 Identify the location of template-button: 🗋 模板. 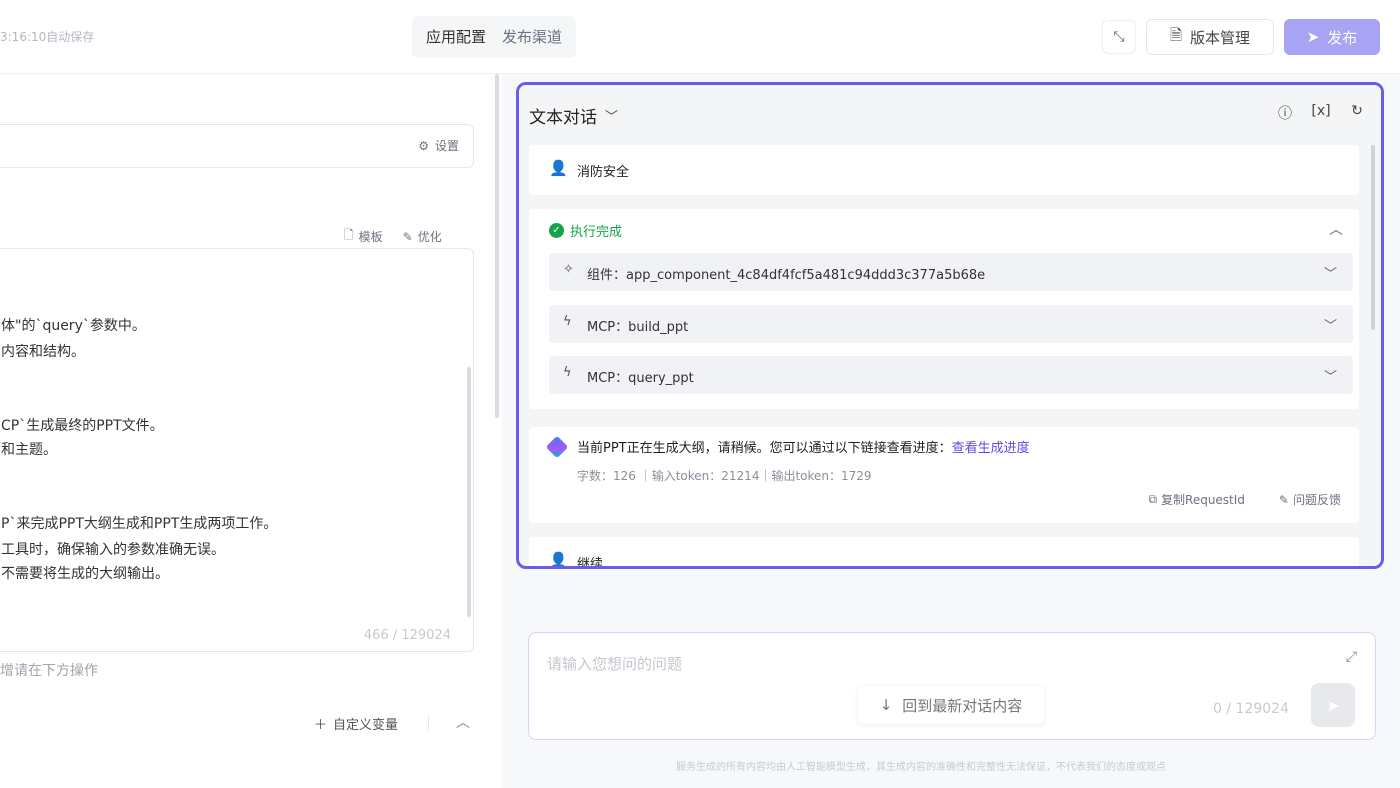
(363, 236).